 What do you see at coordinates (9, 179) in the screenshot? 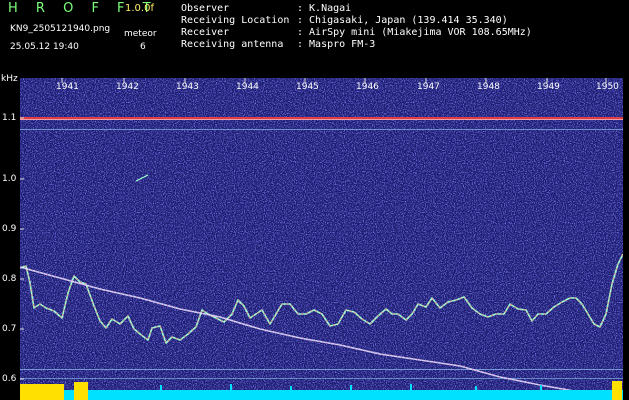
I see `y-tick-label: 1.0` at bounding box center [9, 179].